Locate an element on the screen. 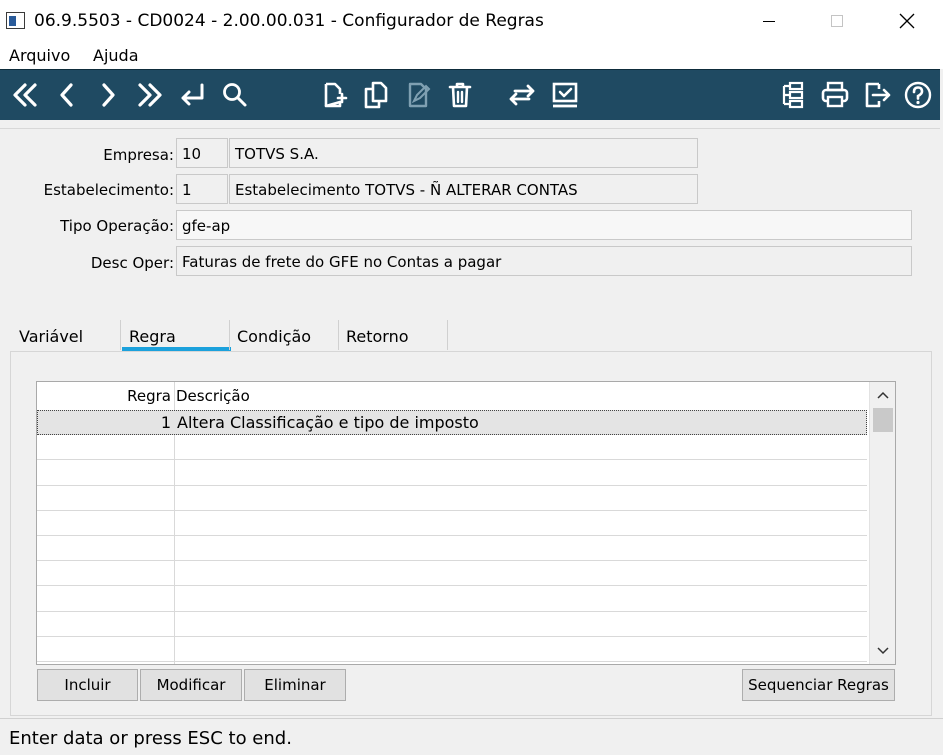 This screenshot has width=943, height=755. copy-document-icon is located at coordinates (376, 95).